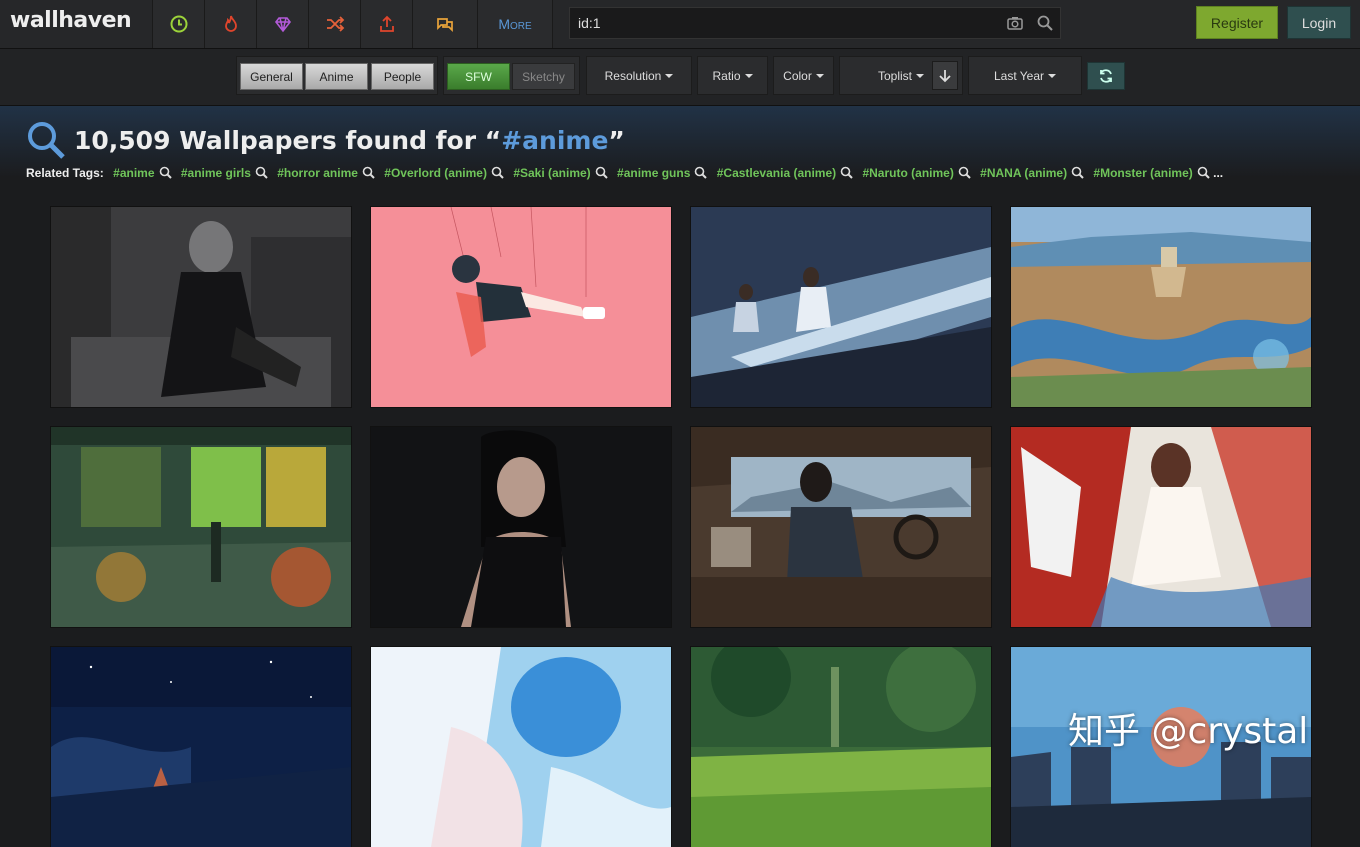  Describe the element at coordinates (216, 173) in the screenshot. I see `related-tag: #anime girls` at that location.